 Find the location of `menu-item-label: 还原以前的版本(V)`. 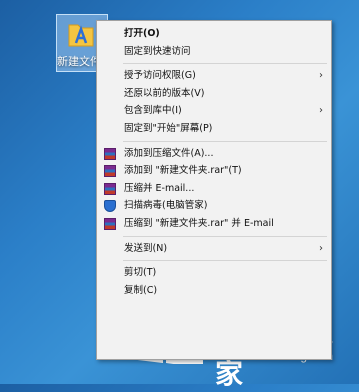

menu-item-label: 还原以前的版本(V) is located at coordinates (164, 93).